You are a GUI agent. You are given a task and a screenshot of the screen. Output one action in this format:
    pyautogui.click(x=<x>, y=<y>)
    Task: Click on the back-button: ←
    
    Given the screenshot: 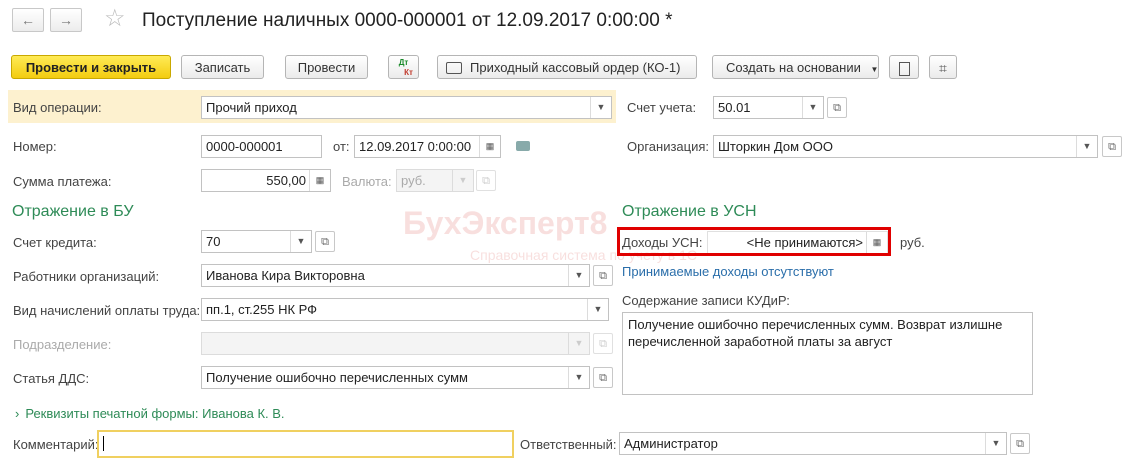 What is the action you would take?
    pyautogui.click(x=28, y=20)
    